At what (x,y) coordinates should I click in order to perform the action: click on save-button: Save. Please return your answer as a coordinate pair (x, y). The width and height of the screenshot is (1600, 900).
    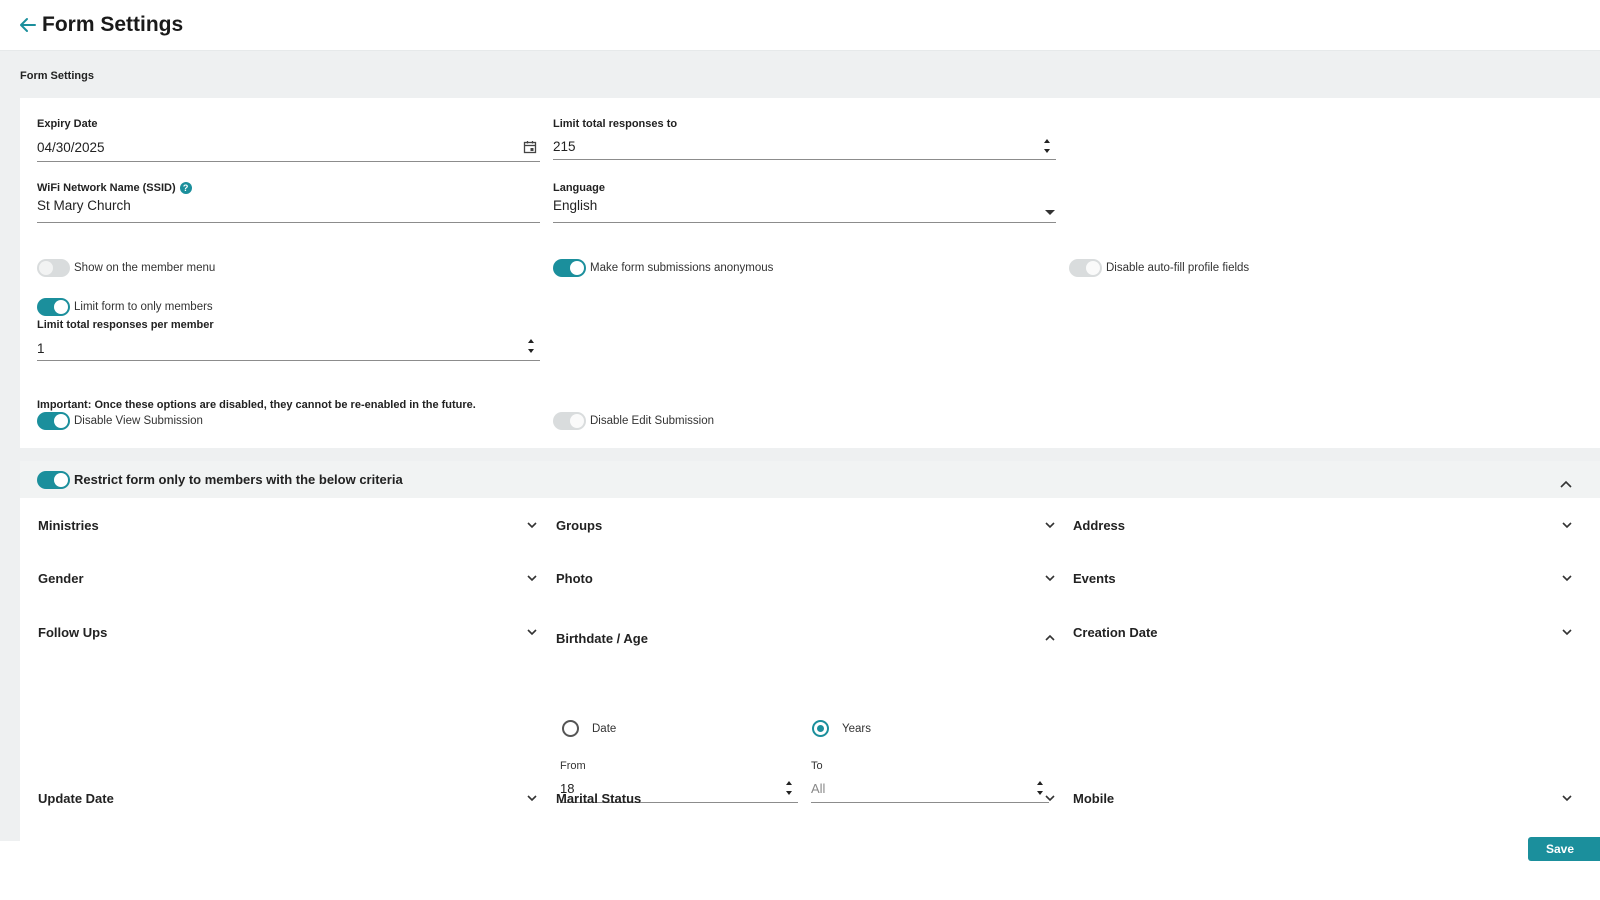
    Looking at the image, I should click on (1564, 849).